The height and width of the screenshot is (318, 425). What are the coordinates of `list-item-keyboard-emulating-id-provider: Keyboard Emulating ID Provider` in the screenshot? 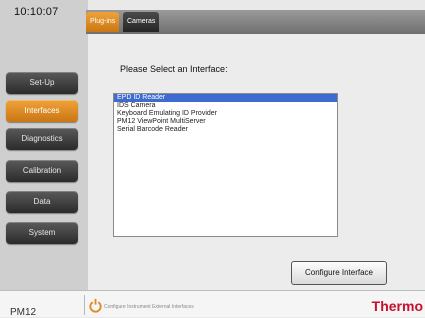 It's located at (225, 114).